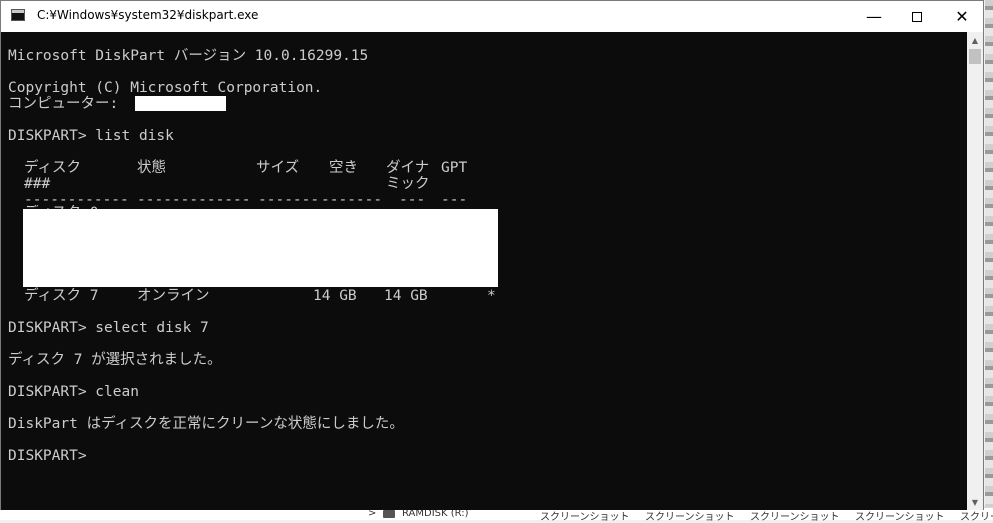 Image resolution: width=993 pixels, height=523 pixels. Describe the element at coordinates (343, 168) in the screenshot. I see `header-free: 空き` at that location.